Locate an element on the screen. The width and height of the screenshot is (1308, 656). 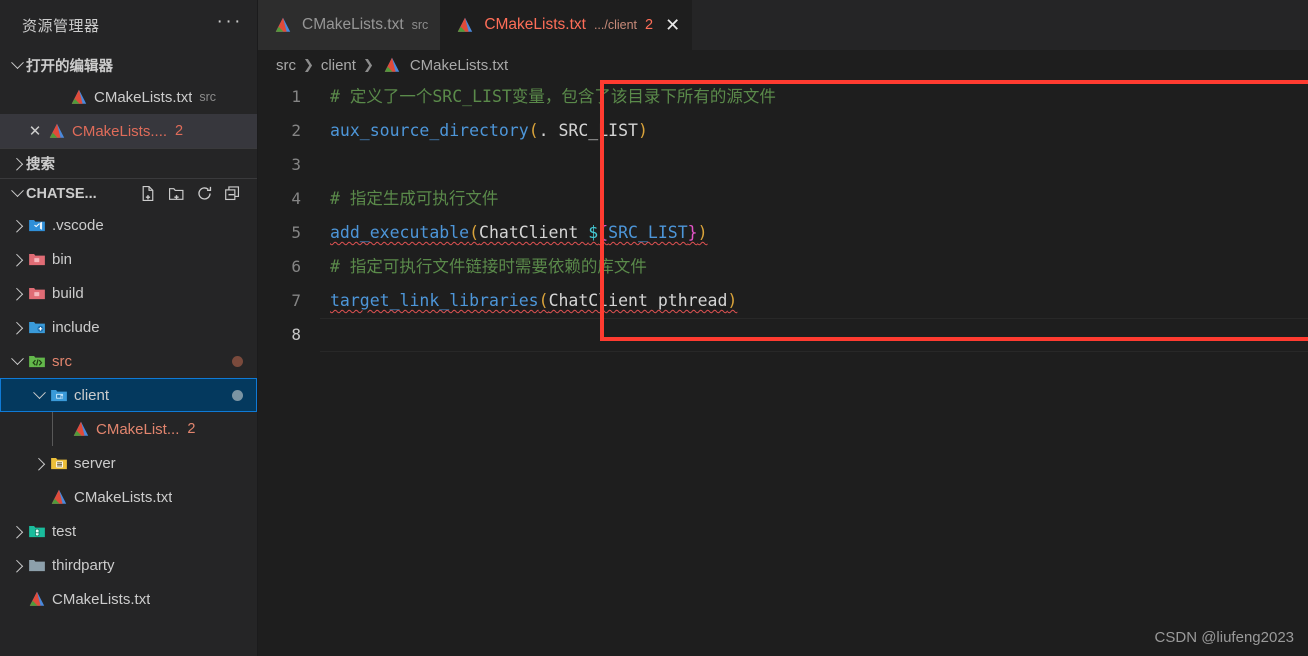
tree-item-include: include is located at coordinates (128, 327).